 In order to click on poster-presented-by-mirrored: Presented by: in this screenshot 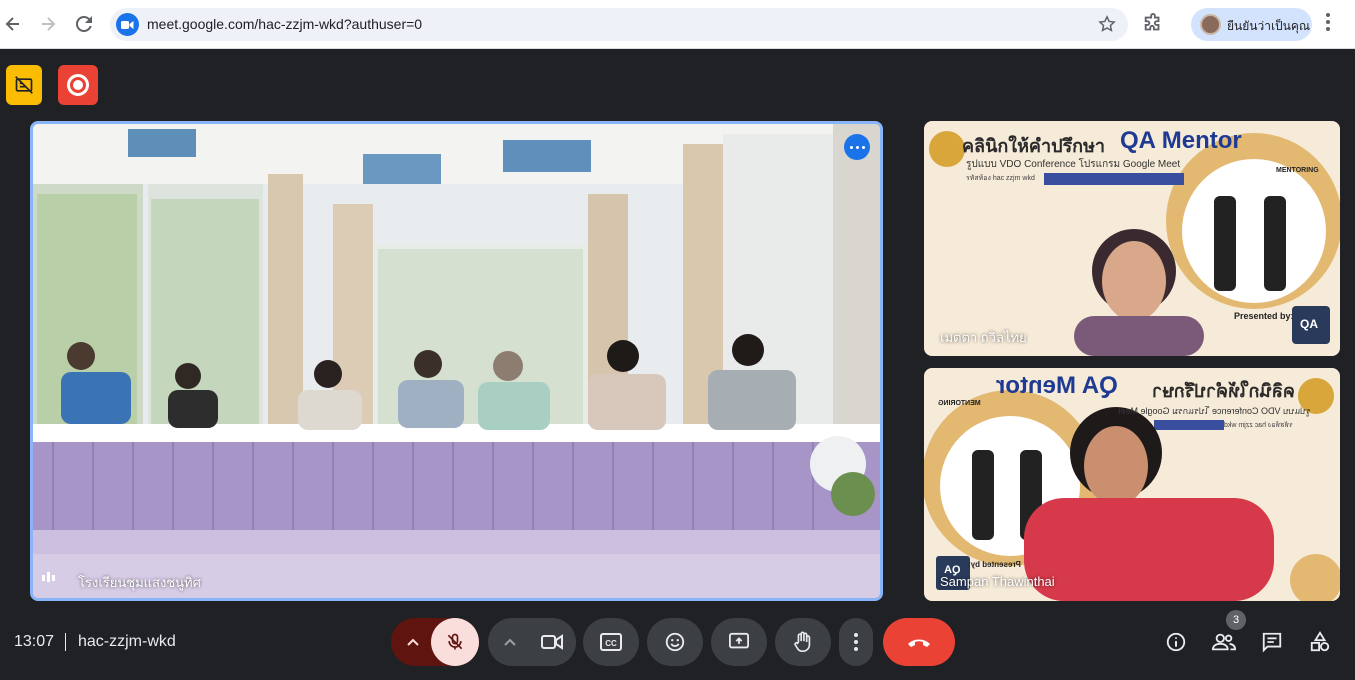, I will do `click(994, 564)`.